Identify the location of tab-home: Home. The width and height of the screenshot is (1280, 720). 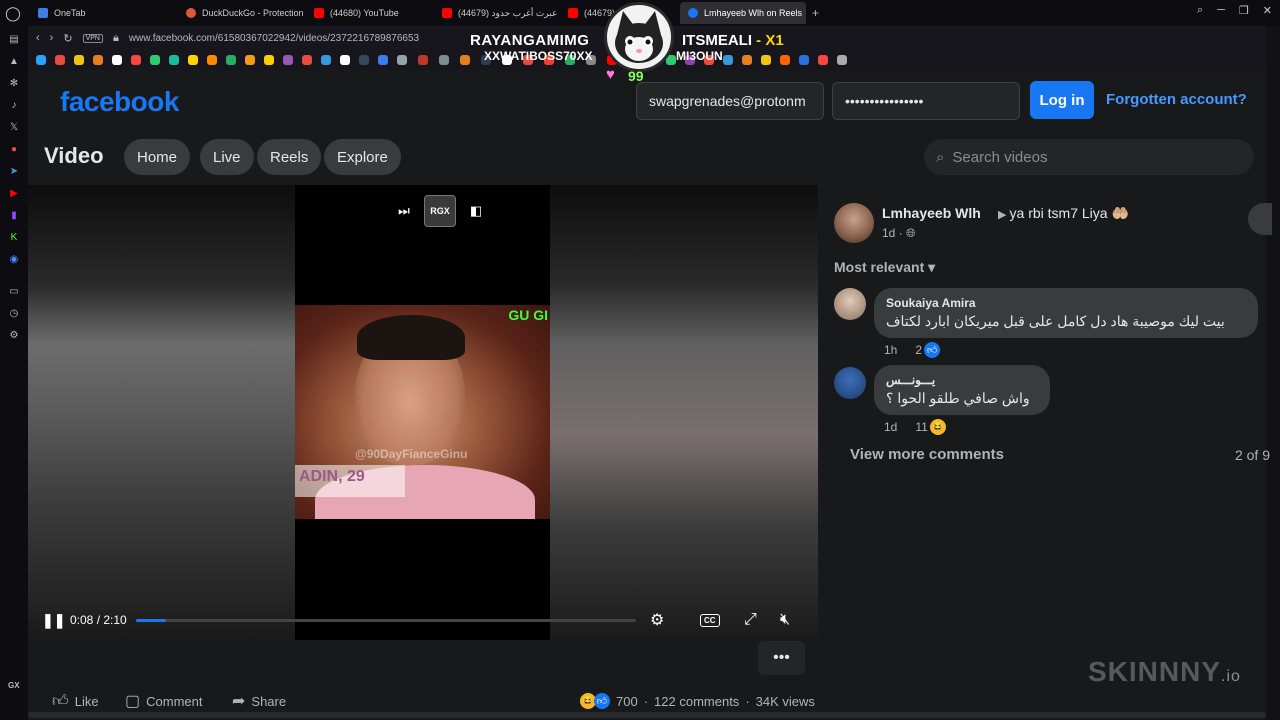
(157, 157).